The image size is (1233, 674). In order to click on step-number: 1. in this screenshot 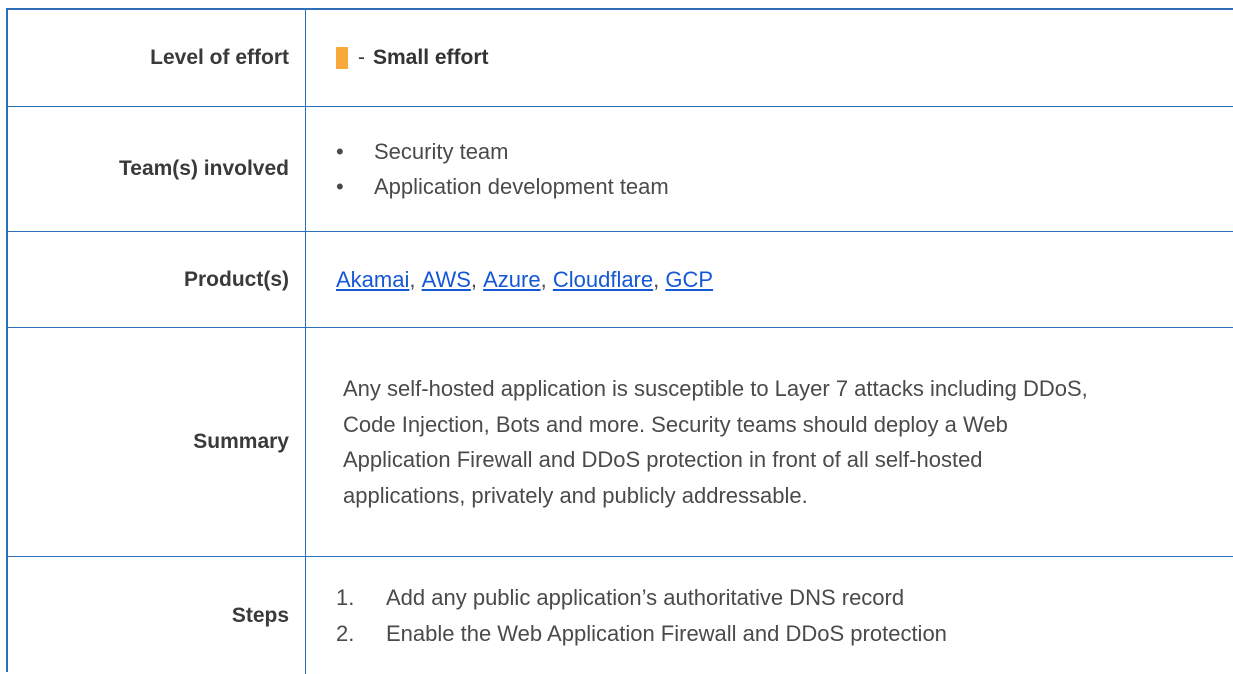, I will do `click(345, 597)`.